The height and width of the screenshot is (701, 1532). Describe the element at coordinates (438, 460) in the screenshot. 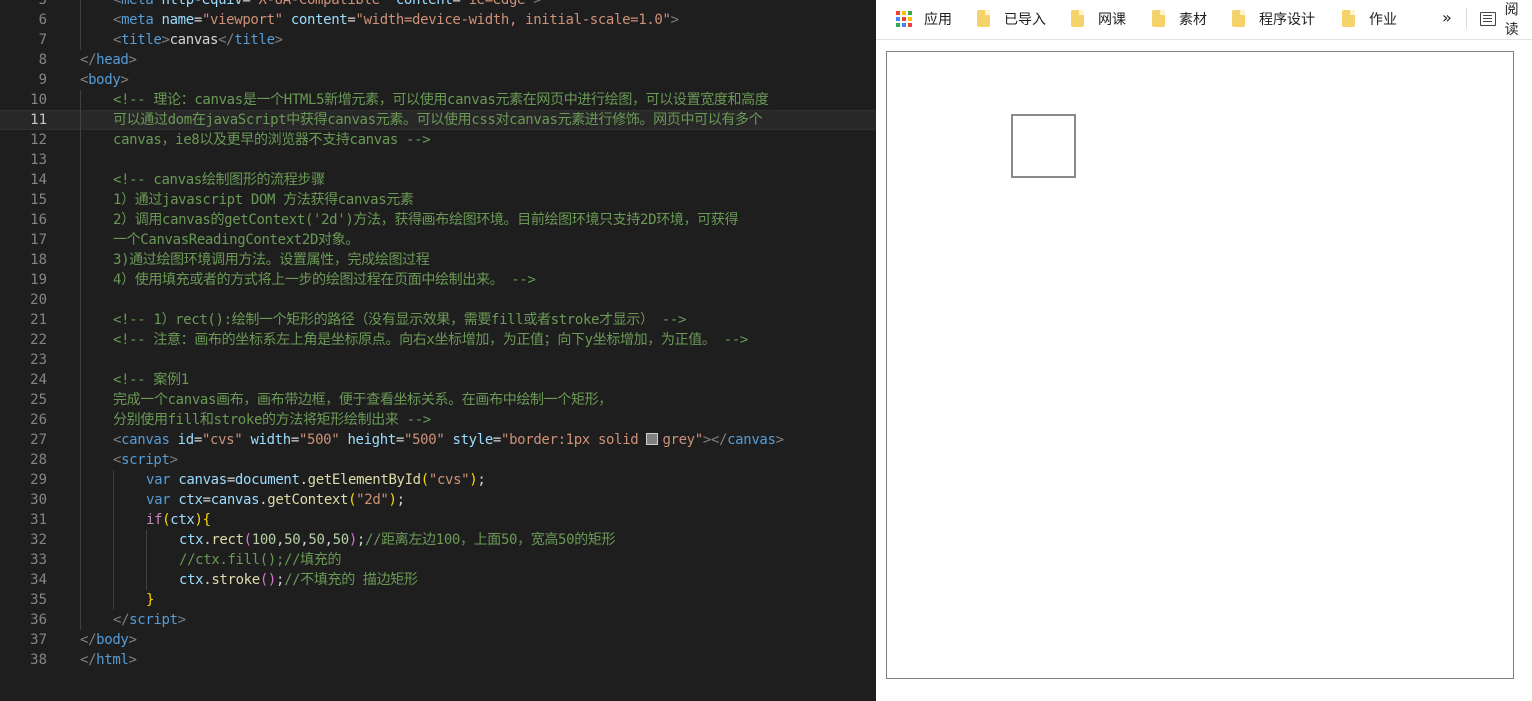

I see `code-line: 28 <script>` at that location.